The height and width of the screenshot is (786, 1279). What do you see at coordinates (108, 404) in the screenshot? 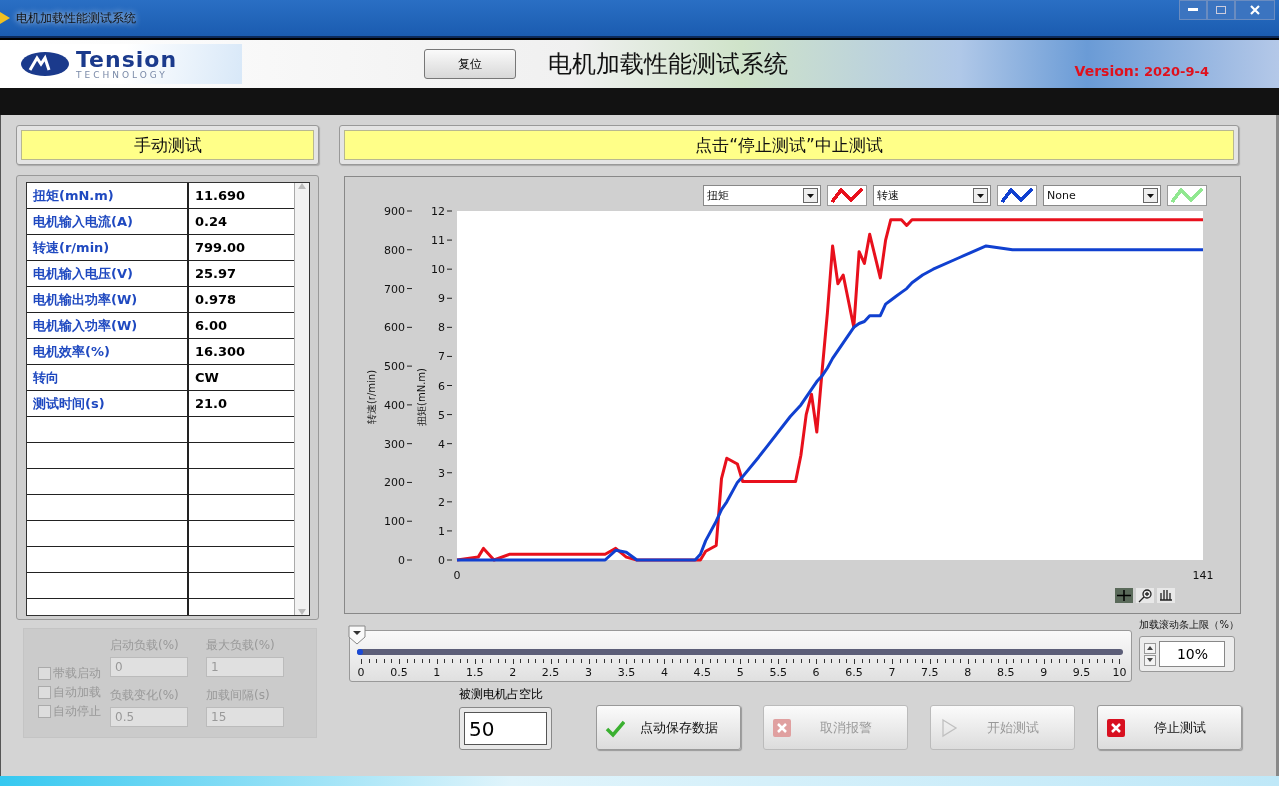
I see `table-cell: 测试时间(s)` at bounding box center [108, 404].